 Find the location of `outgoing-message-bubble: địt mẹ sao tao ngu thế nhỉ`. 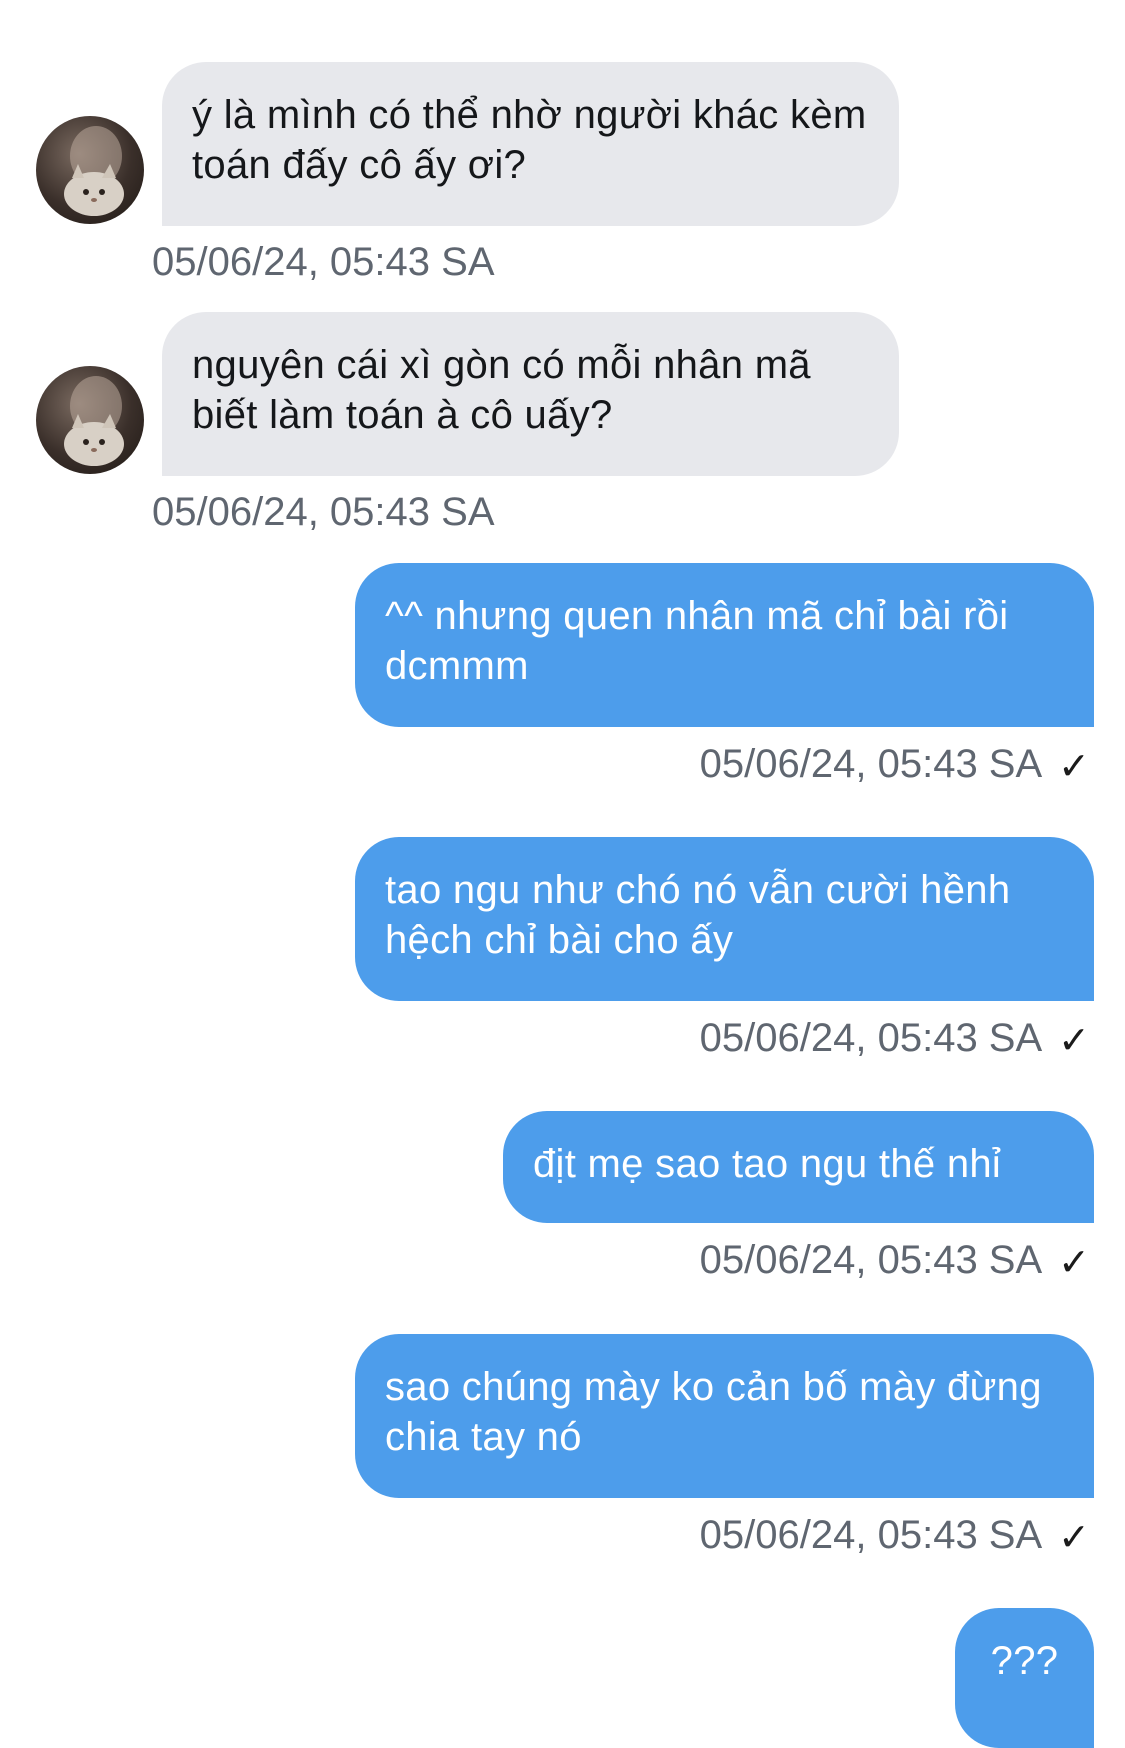

outgoing-message-bubble: địt mẹ sao tao ngu thế nhỉ is located at coordinates (798, 1167).